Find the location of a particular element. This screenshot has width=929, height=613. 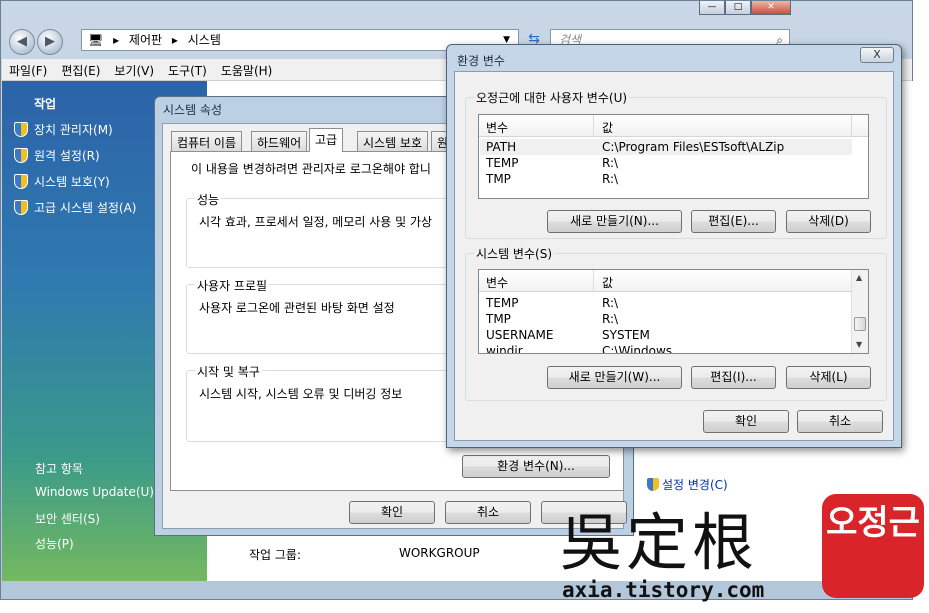

vertical-scrollbar: ▲ ▼ is located at coordinates (859, 311).